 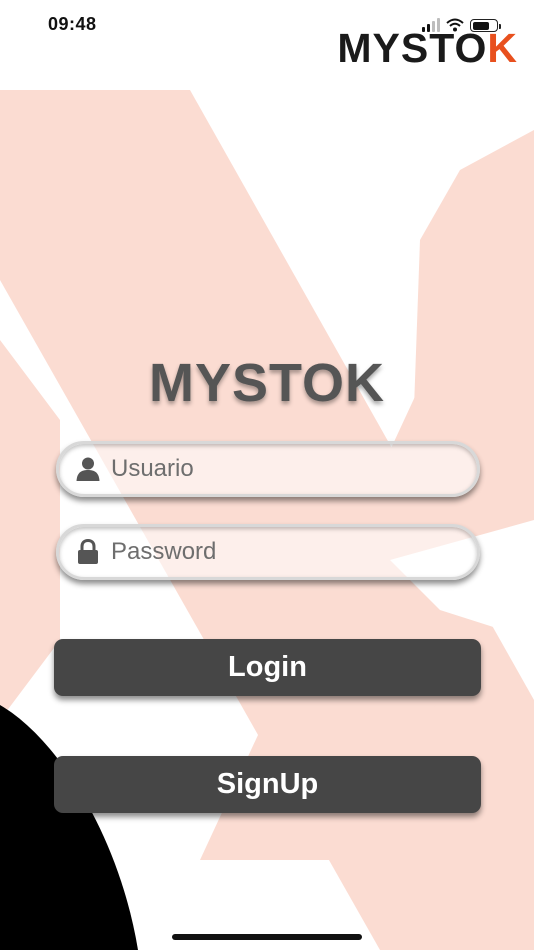 I want to click on home-indicator, so click(x=267, y=937).